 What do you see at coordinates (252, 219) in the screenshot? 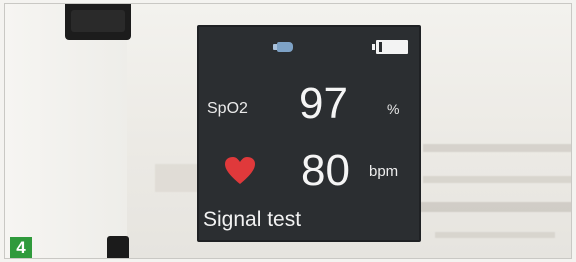
I see `status-message: Signal test` at bounding box center [252, 219].